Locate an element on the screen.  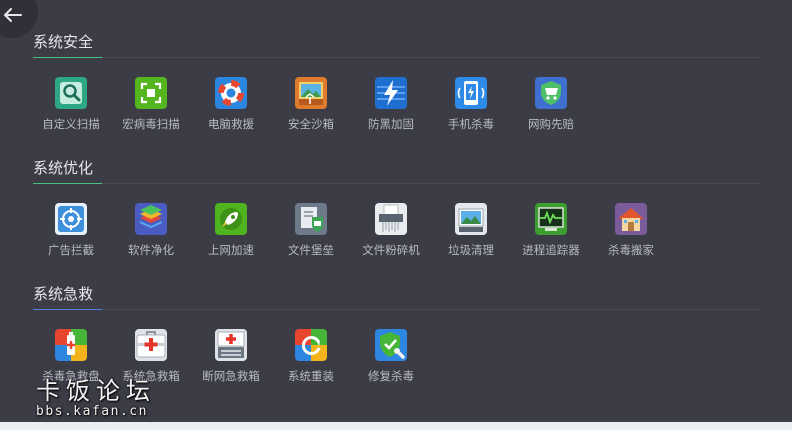
tool-pc-rescue: 电脑救援 is located at coordinates (231, 104).